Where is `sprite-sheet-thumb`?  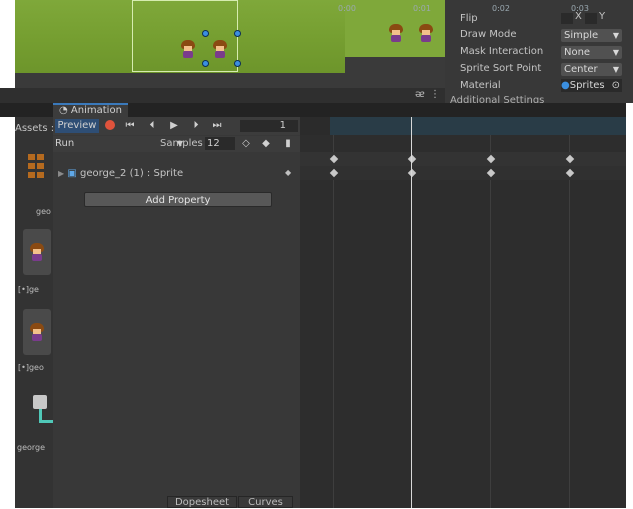
sprite-sheet-thumb is located at coordinates (36, 168).